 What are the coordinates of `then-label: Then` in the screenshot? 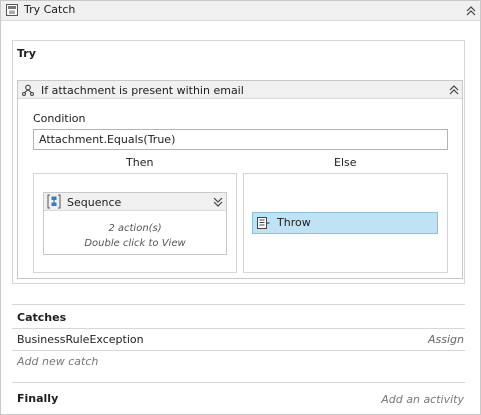 It's located at (140, 162).